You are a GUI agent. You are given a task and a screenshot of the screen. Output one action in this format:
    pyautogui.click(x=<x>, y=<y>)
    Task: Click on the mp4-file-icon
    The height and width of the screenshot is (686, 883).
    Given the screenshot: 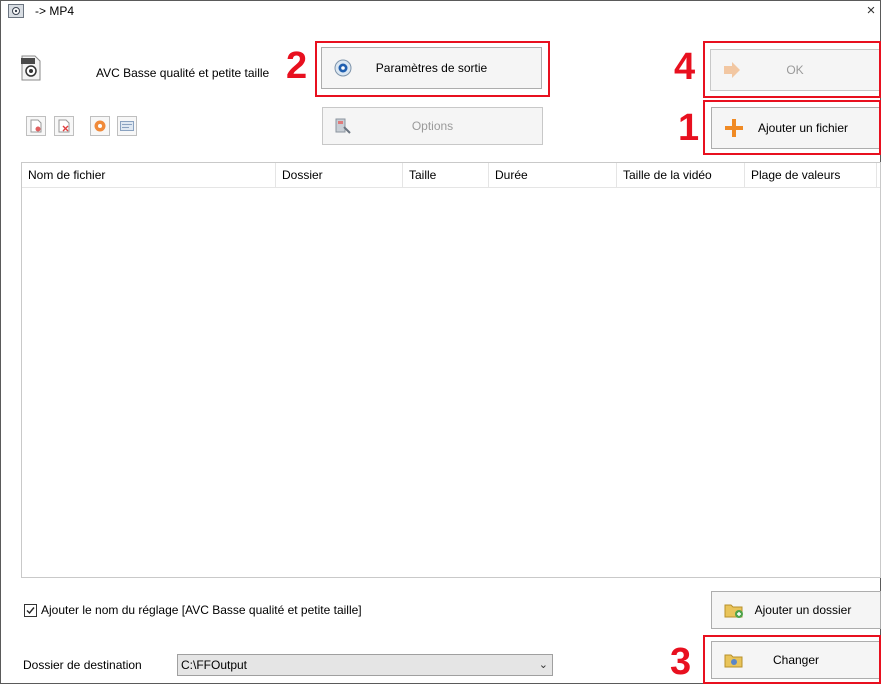 What is the action you would take?
    pyautogui.click(x=31, y=68)
    